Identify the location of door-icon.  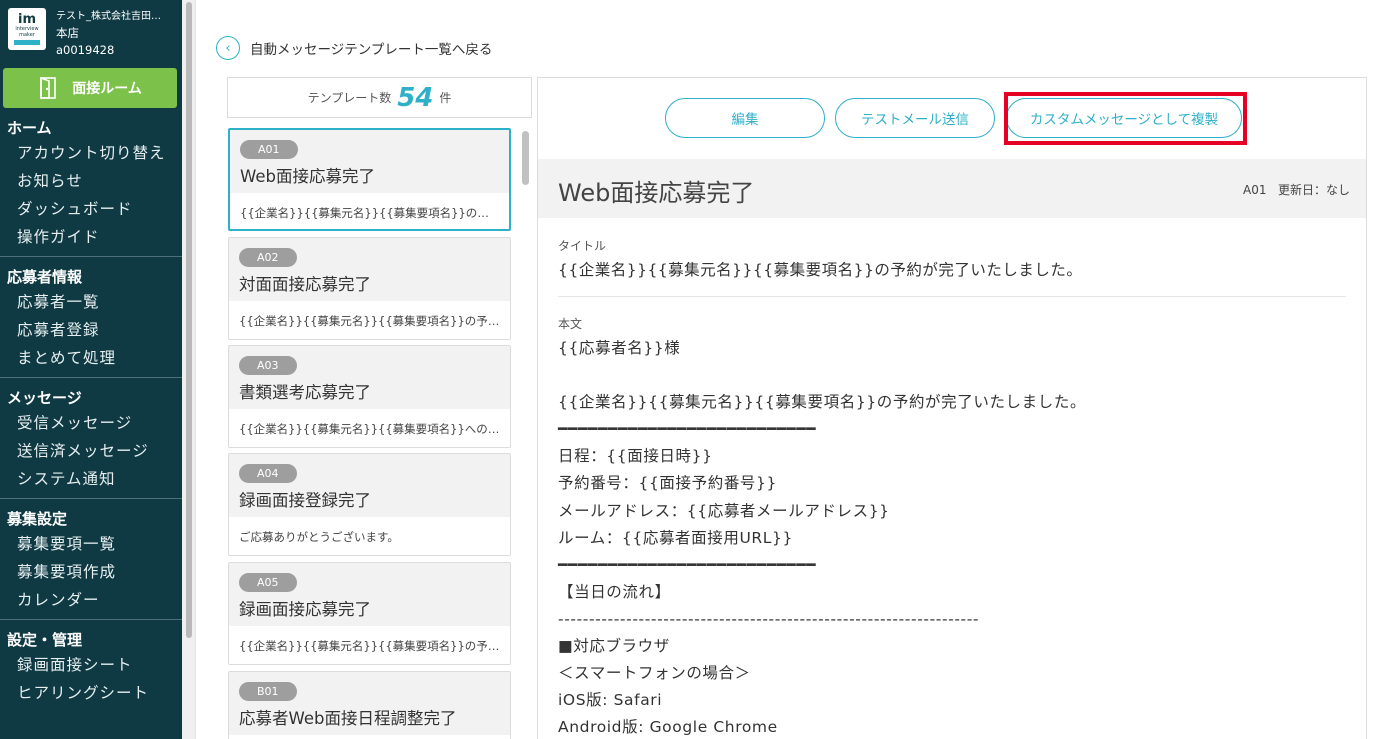
(48, 87).